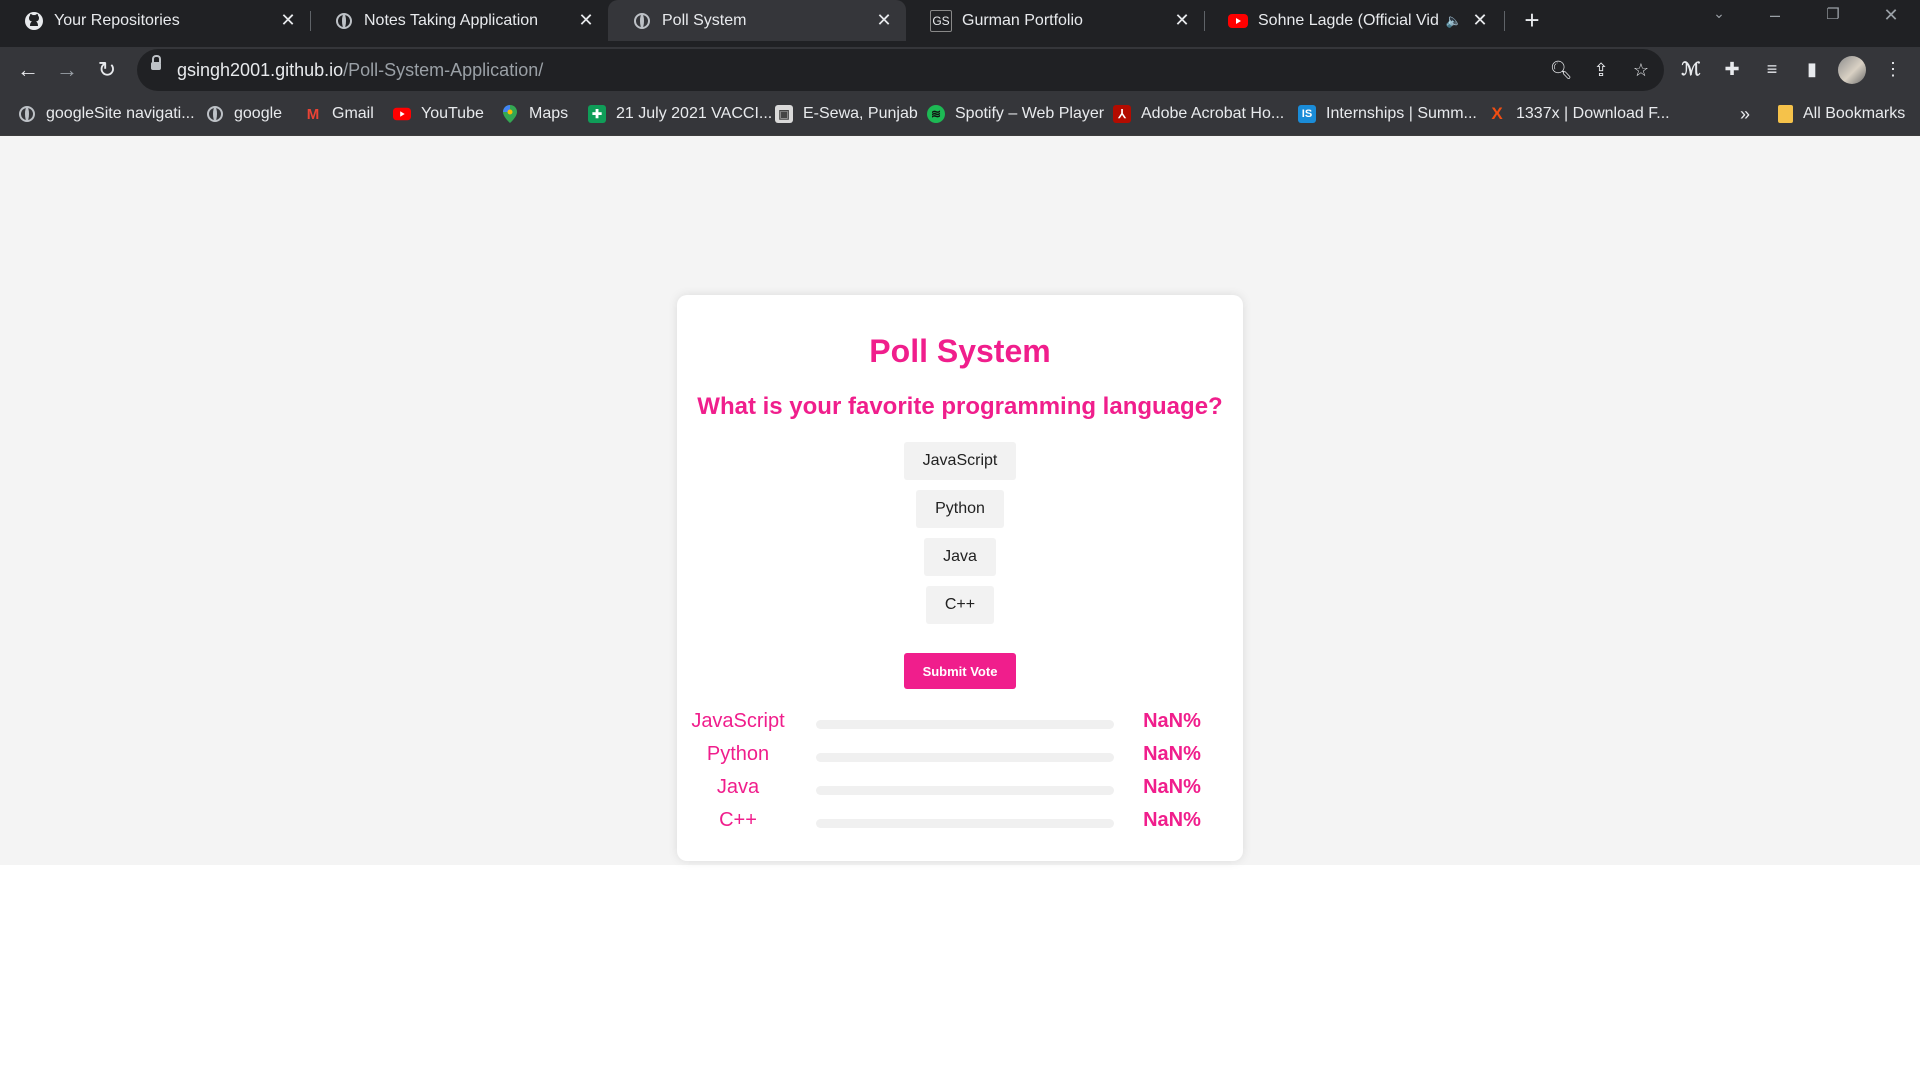 Image resolution: width=1920 pixels, height=1080 pixels. I want to click on speaker-icon: 🔈, so click(1454, 21).